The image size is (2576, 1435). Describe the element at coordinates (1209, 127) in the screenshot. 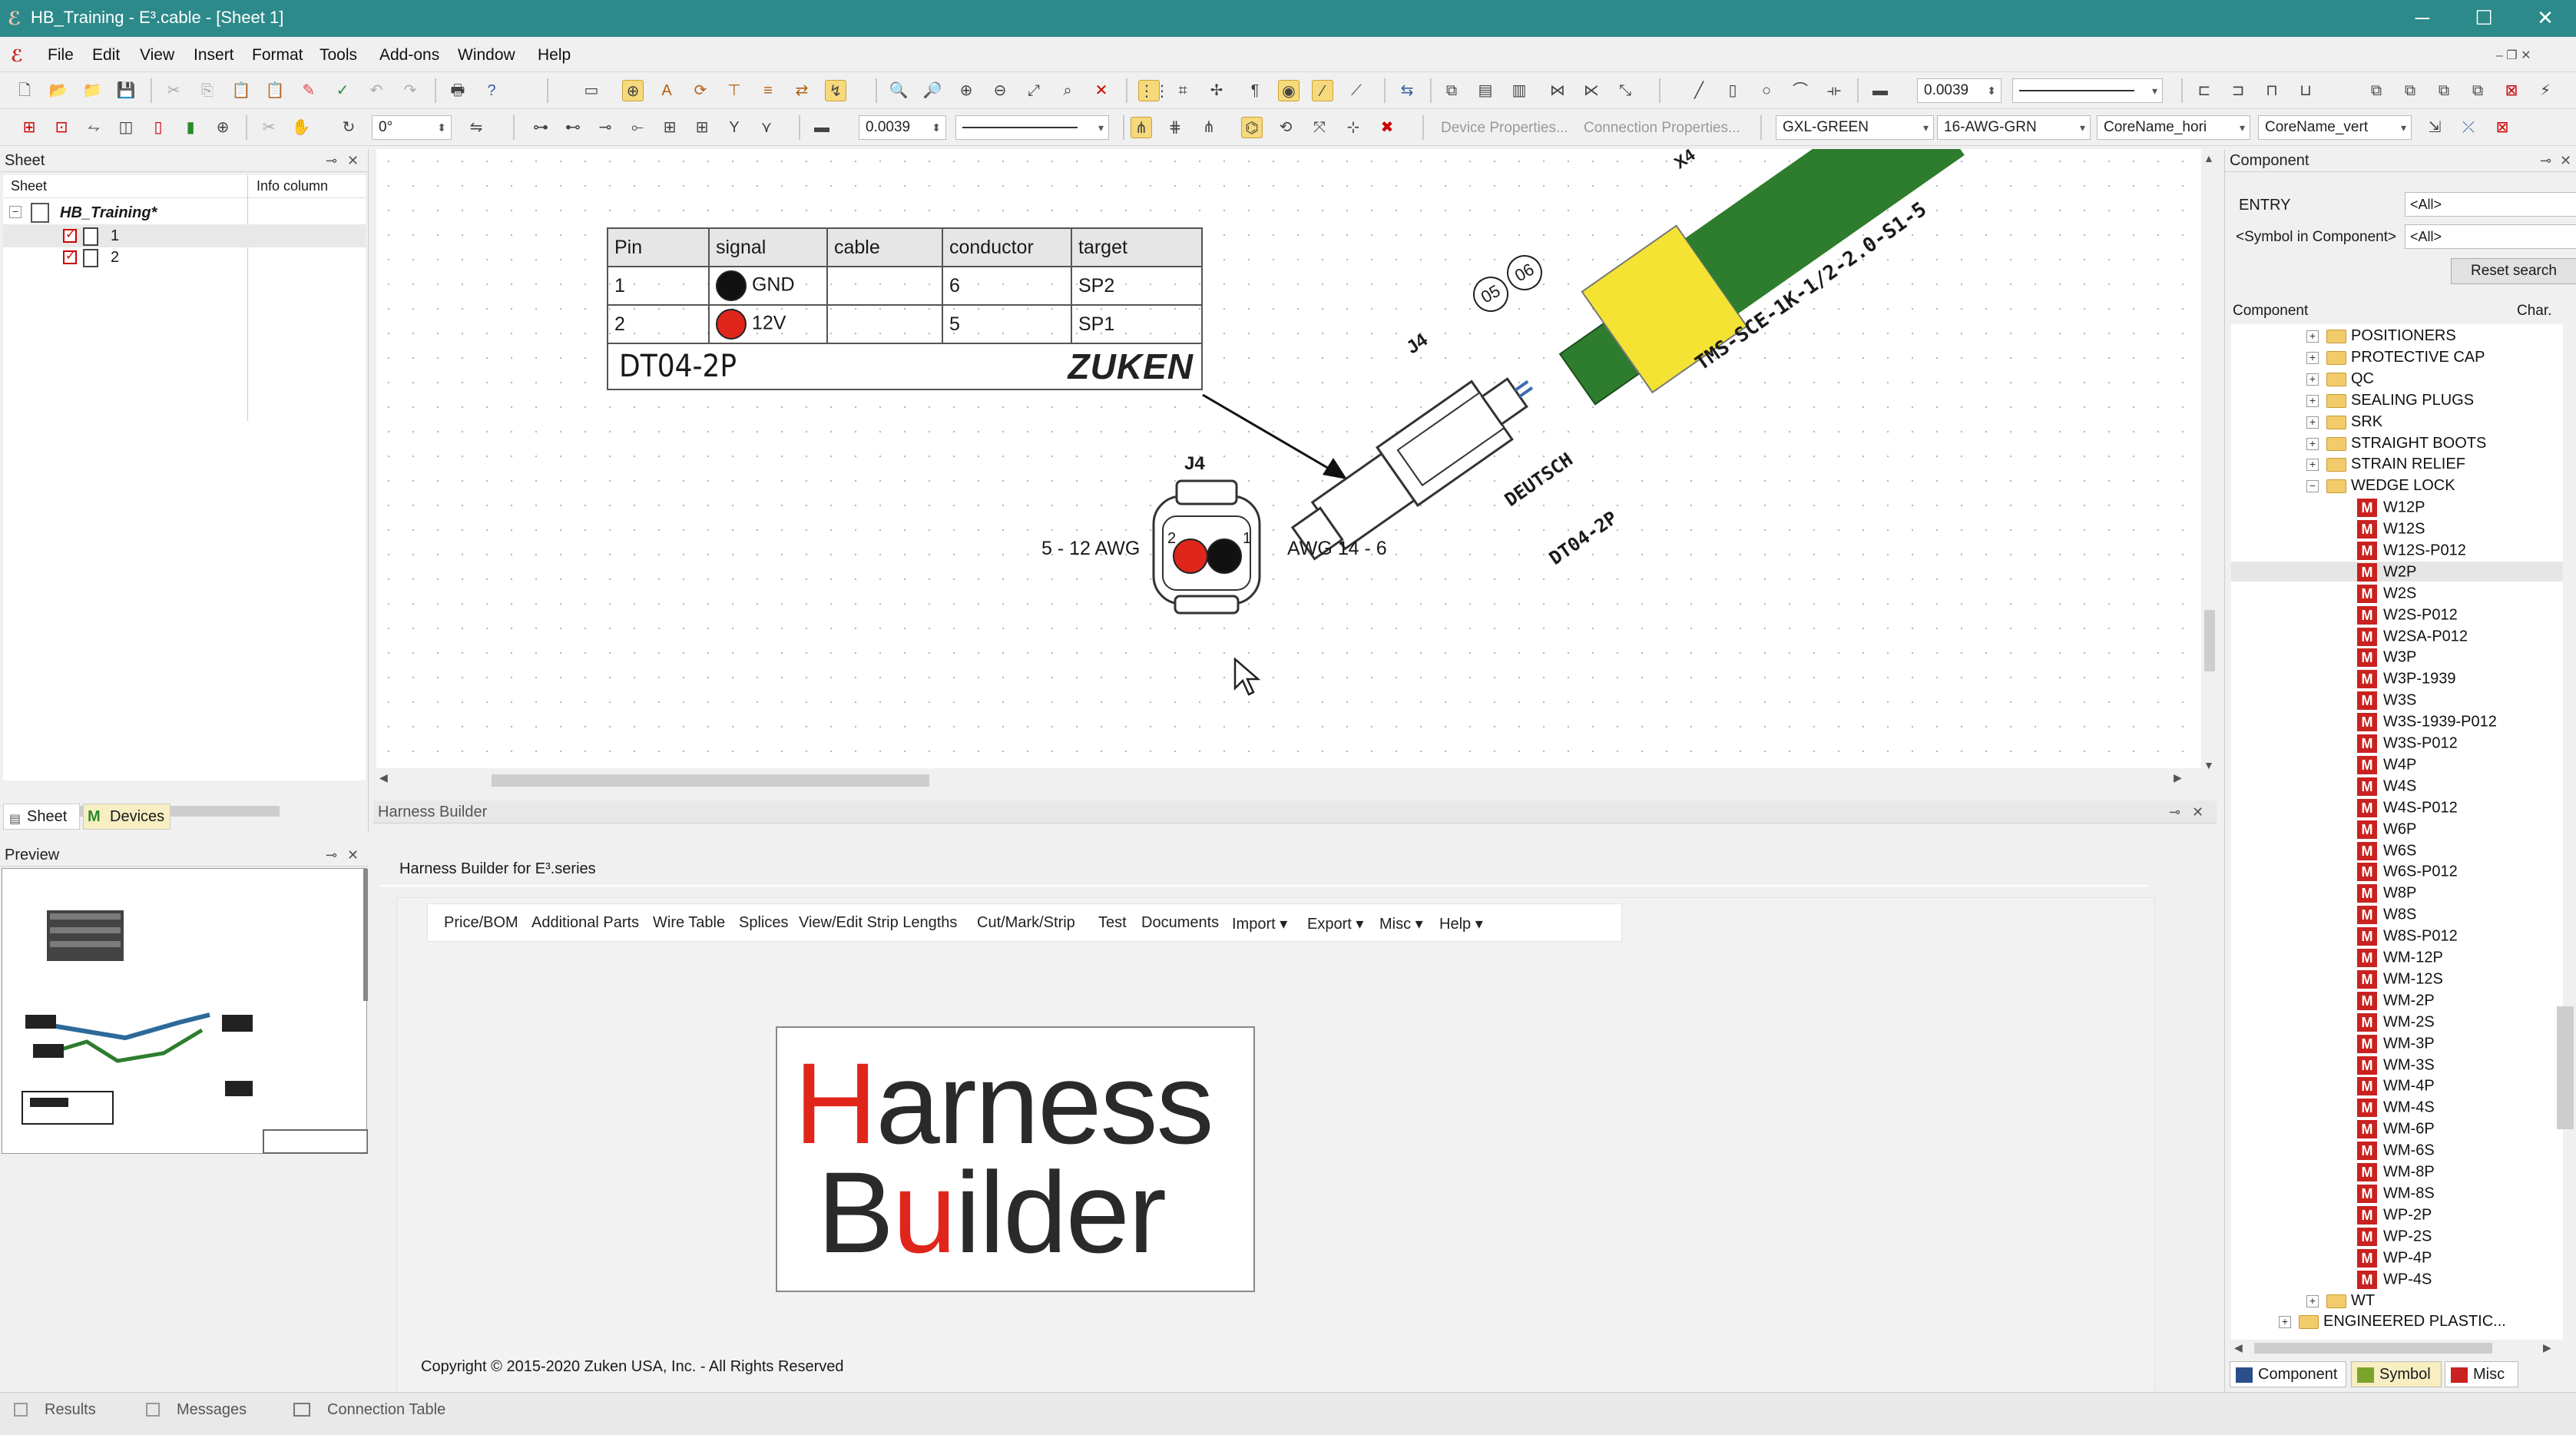

I see `bundle-3-icon: ⋔` at that location.